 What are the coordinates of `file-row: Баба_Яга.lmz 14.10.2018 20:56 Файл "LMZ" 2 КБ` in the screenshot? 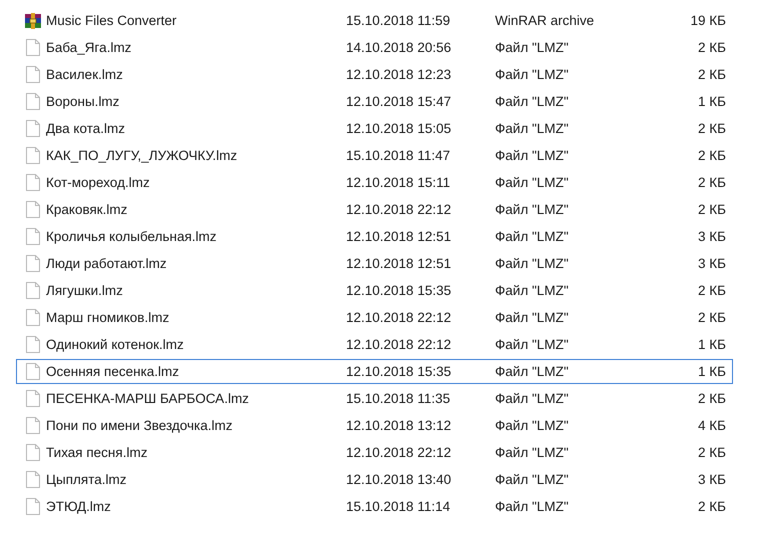 It's located at (374, 47).